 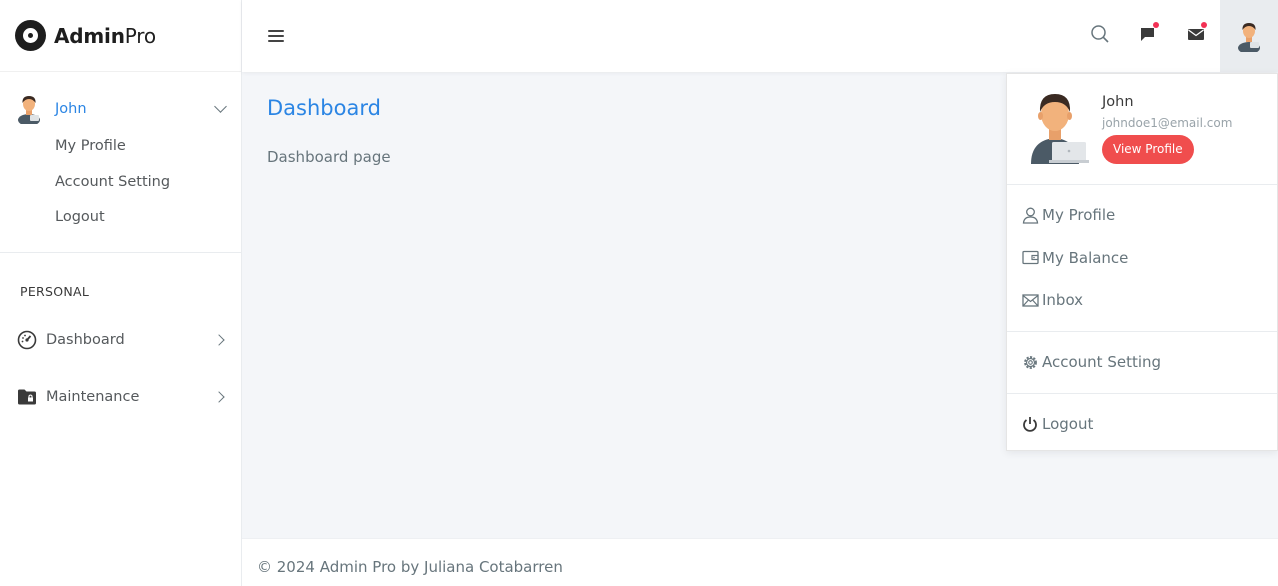 I want to click on user-menu-button, so click(x=1249, y=36).